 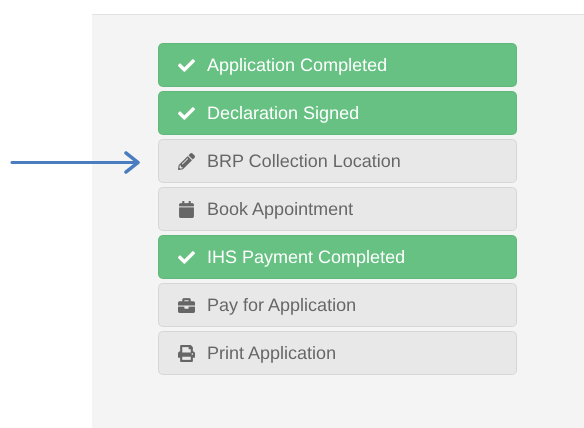 I want to click on step-button: Book Appointment, so click(x=337, y=209).